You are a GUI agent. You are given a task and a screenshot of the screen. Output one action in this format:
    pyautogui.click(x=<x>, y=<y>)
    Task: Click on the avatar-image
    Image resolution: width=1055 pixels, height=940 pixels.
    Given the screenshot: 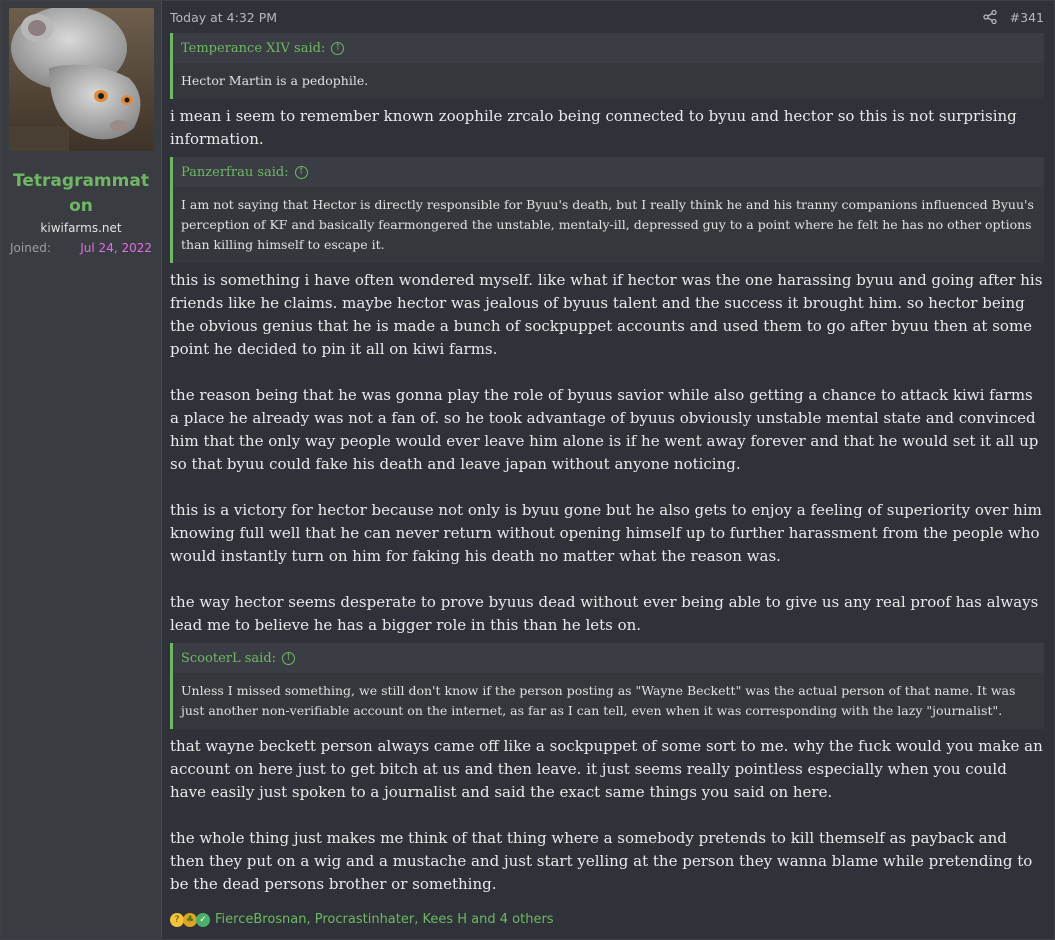 What is the action you would take?
    pyautogui.click(x=81, y=79)
    